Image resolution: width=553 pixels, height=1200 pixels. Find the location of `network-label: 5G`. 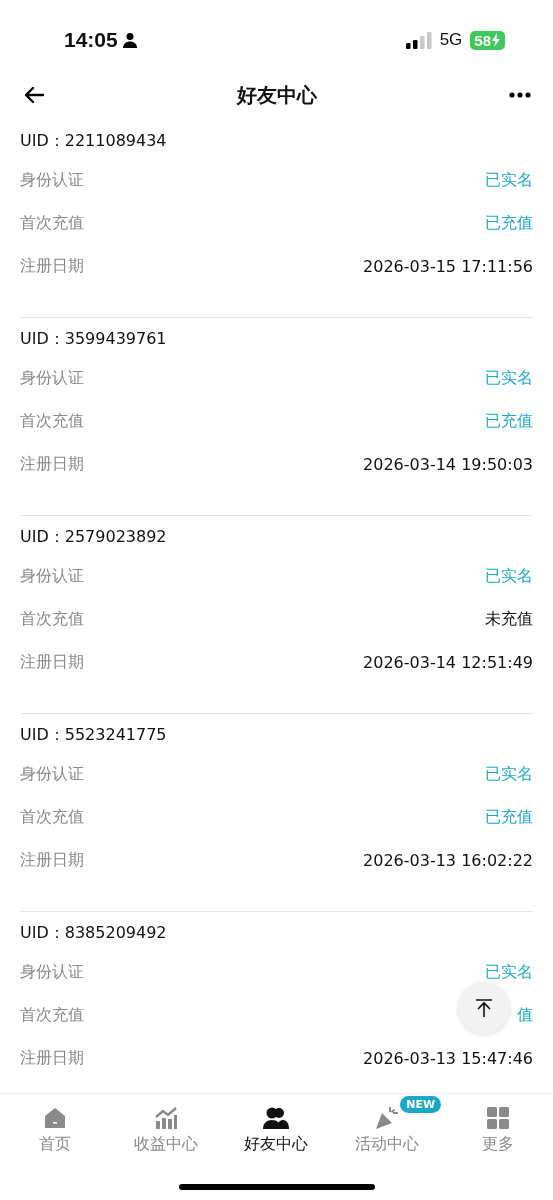

network-label: 5G is located at coordinates (451, 40).